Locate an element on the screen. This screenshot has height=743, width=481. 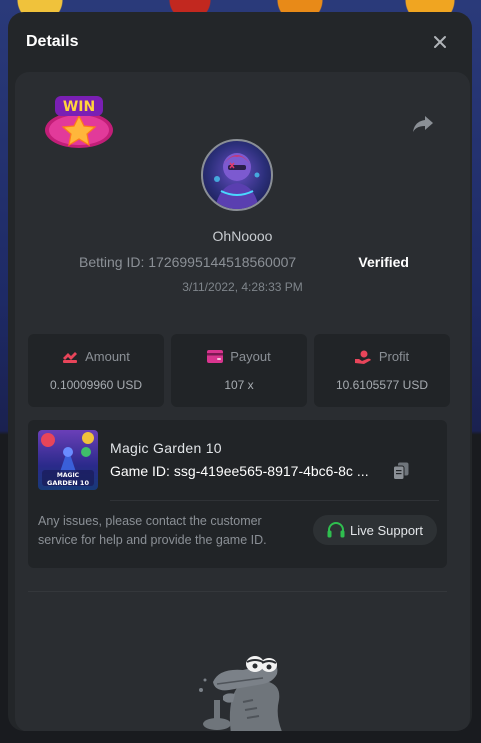
stat-payout-header: Payout is located at coordinates (239, 356).